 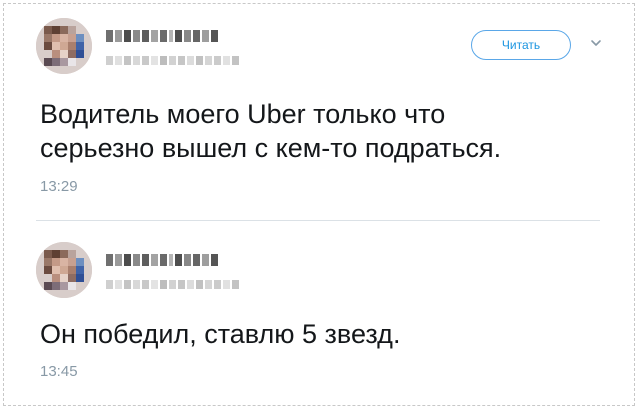 What do you see at coordinates (59, 186) in the screenshot?
I see `tweet-timestamp: 13:29` at bounding box center [59, 186].